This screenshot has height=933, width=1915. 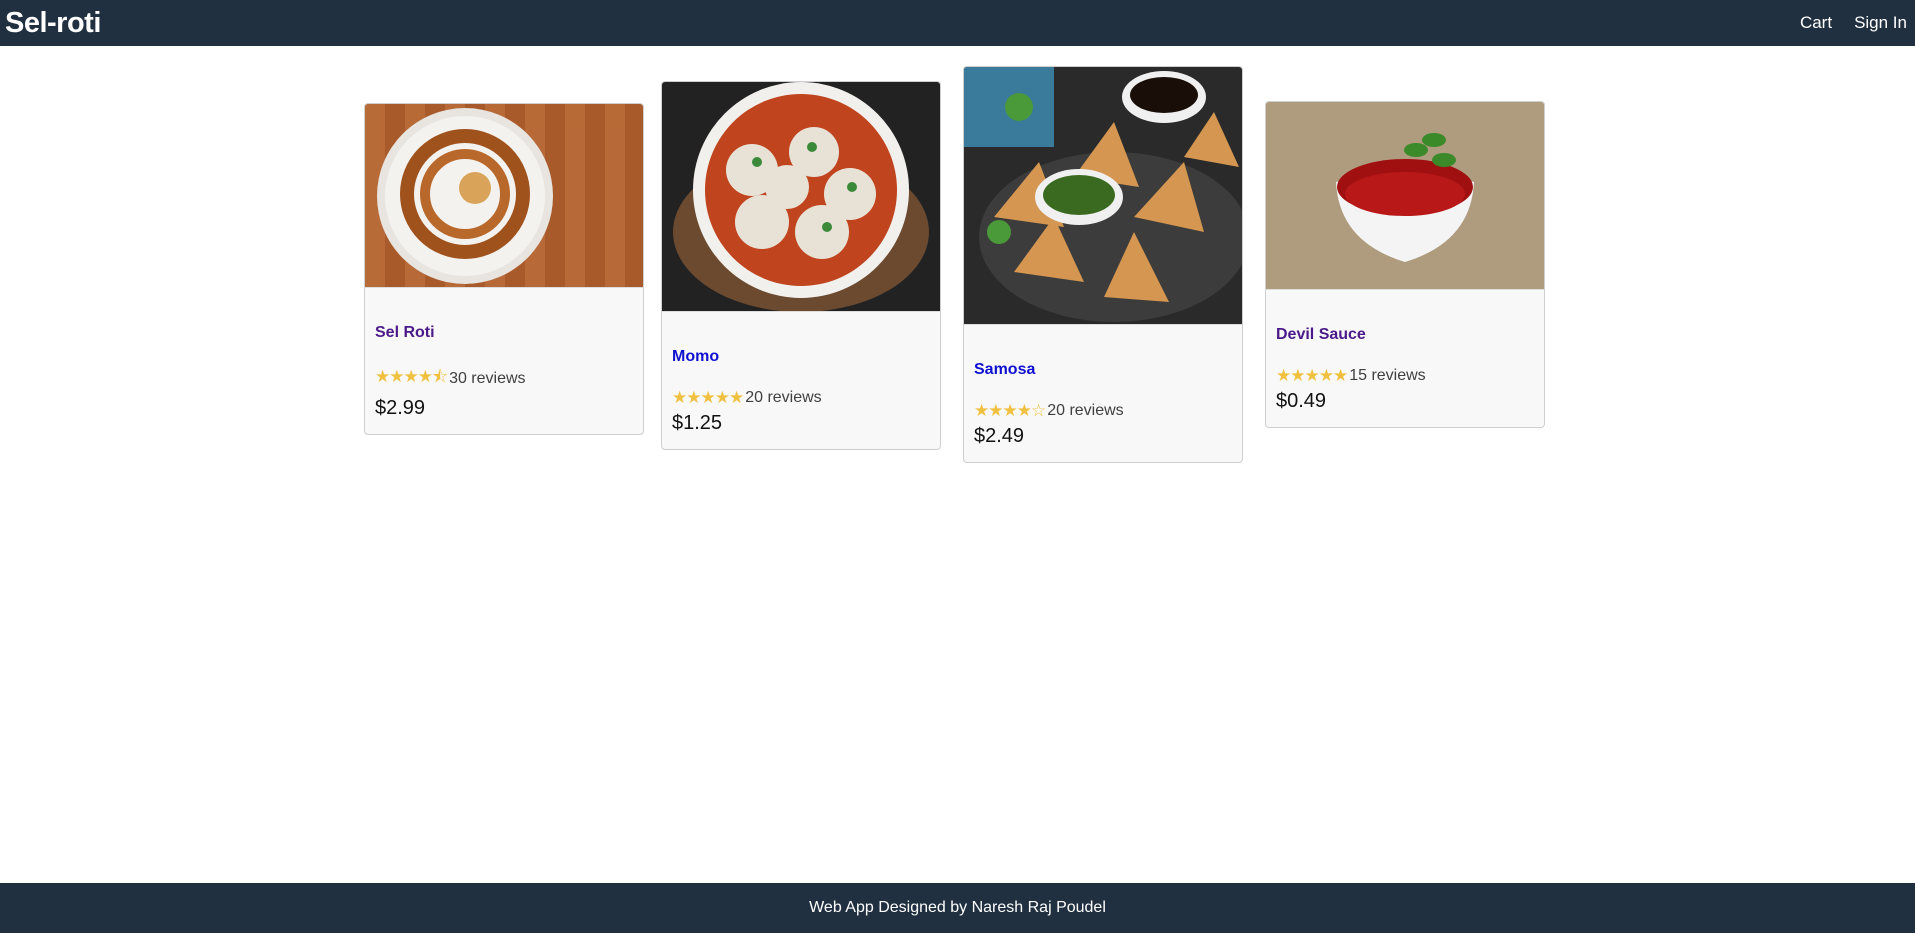 I want to click on cart-link: Cart, so click(x=1816, y=23).